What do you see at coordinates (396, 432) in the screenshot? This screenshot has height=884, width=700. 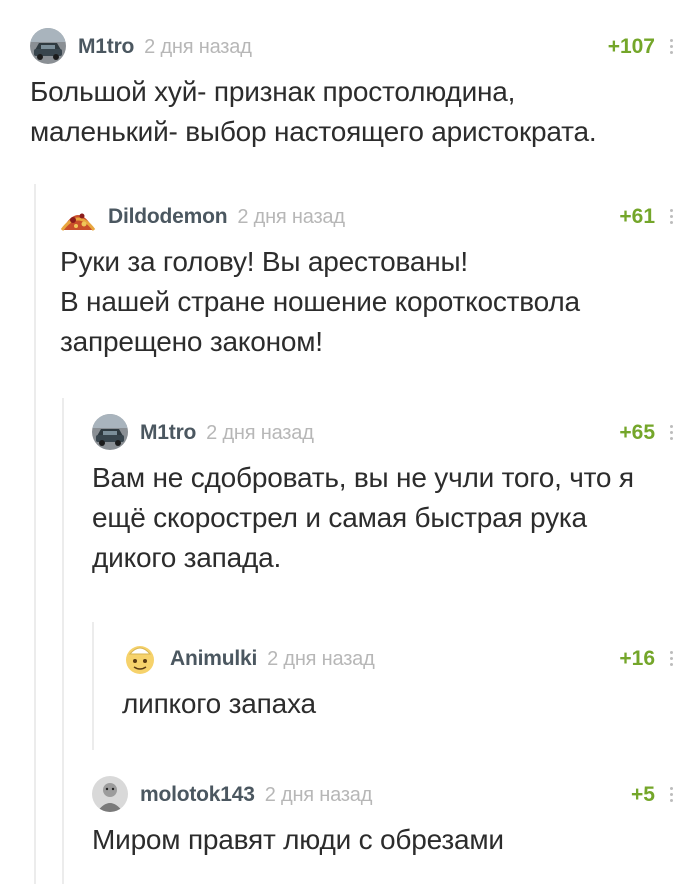 I see `comment-header: M1tro 2 дня назад +65` at bounding box center [396, 432].